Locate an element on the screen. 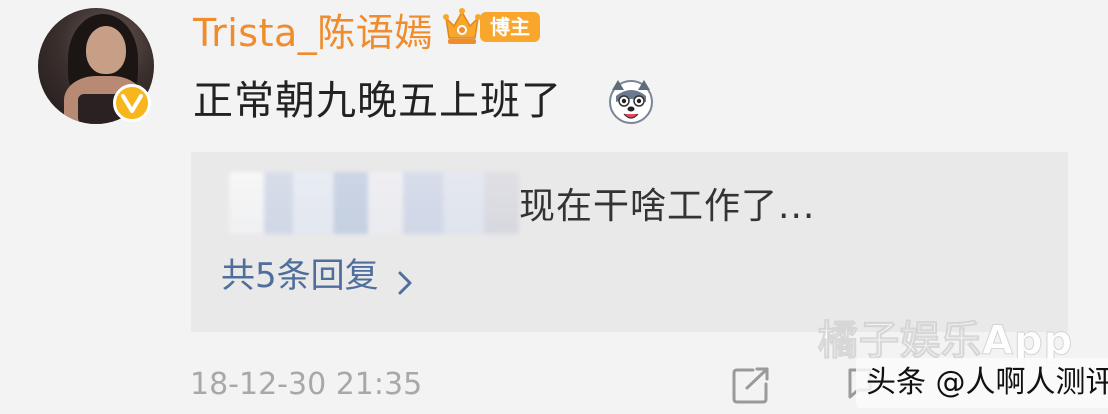  blogger-tag: 博主 is located at coordinates (510, 27).